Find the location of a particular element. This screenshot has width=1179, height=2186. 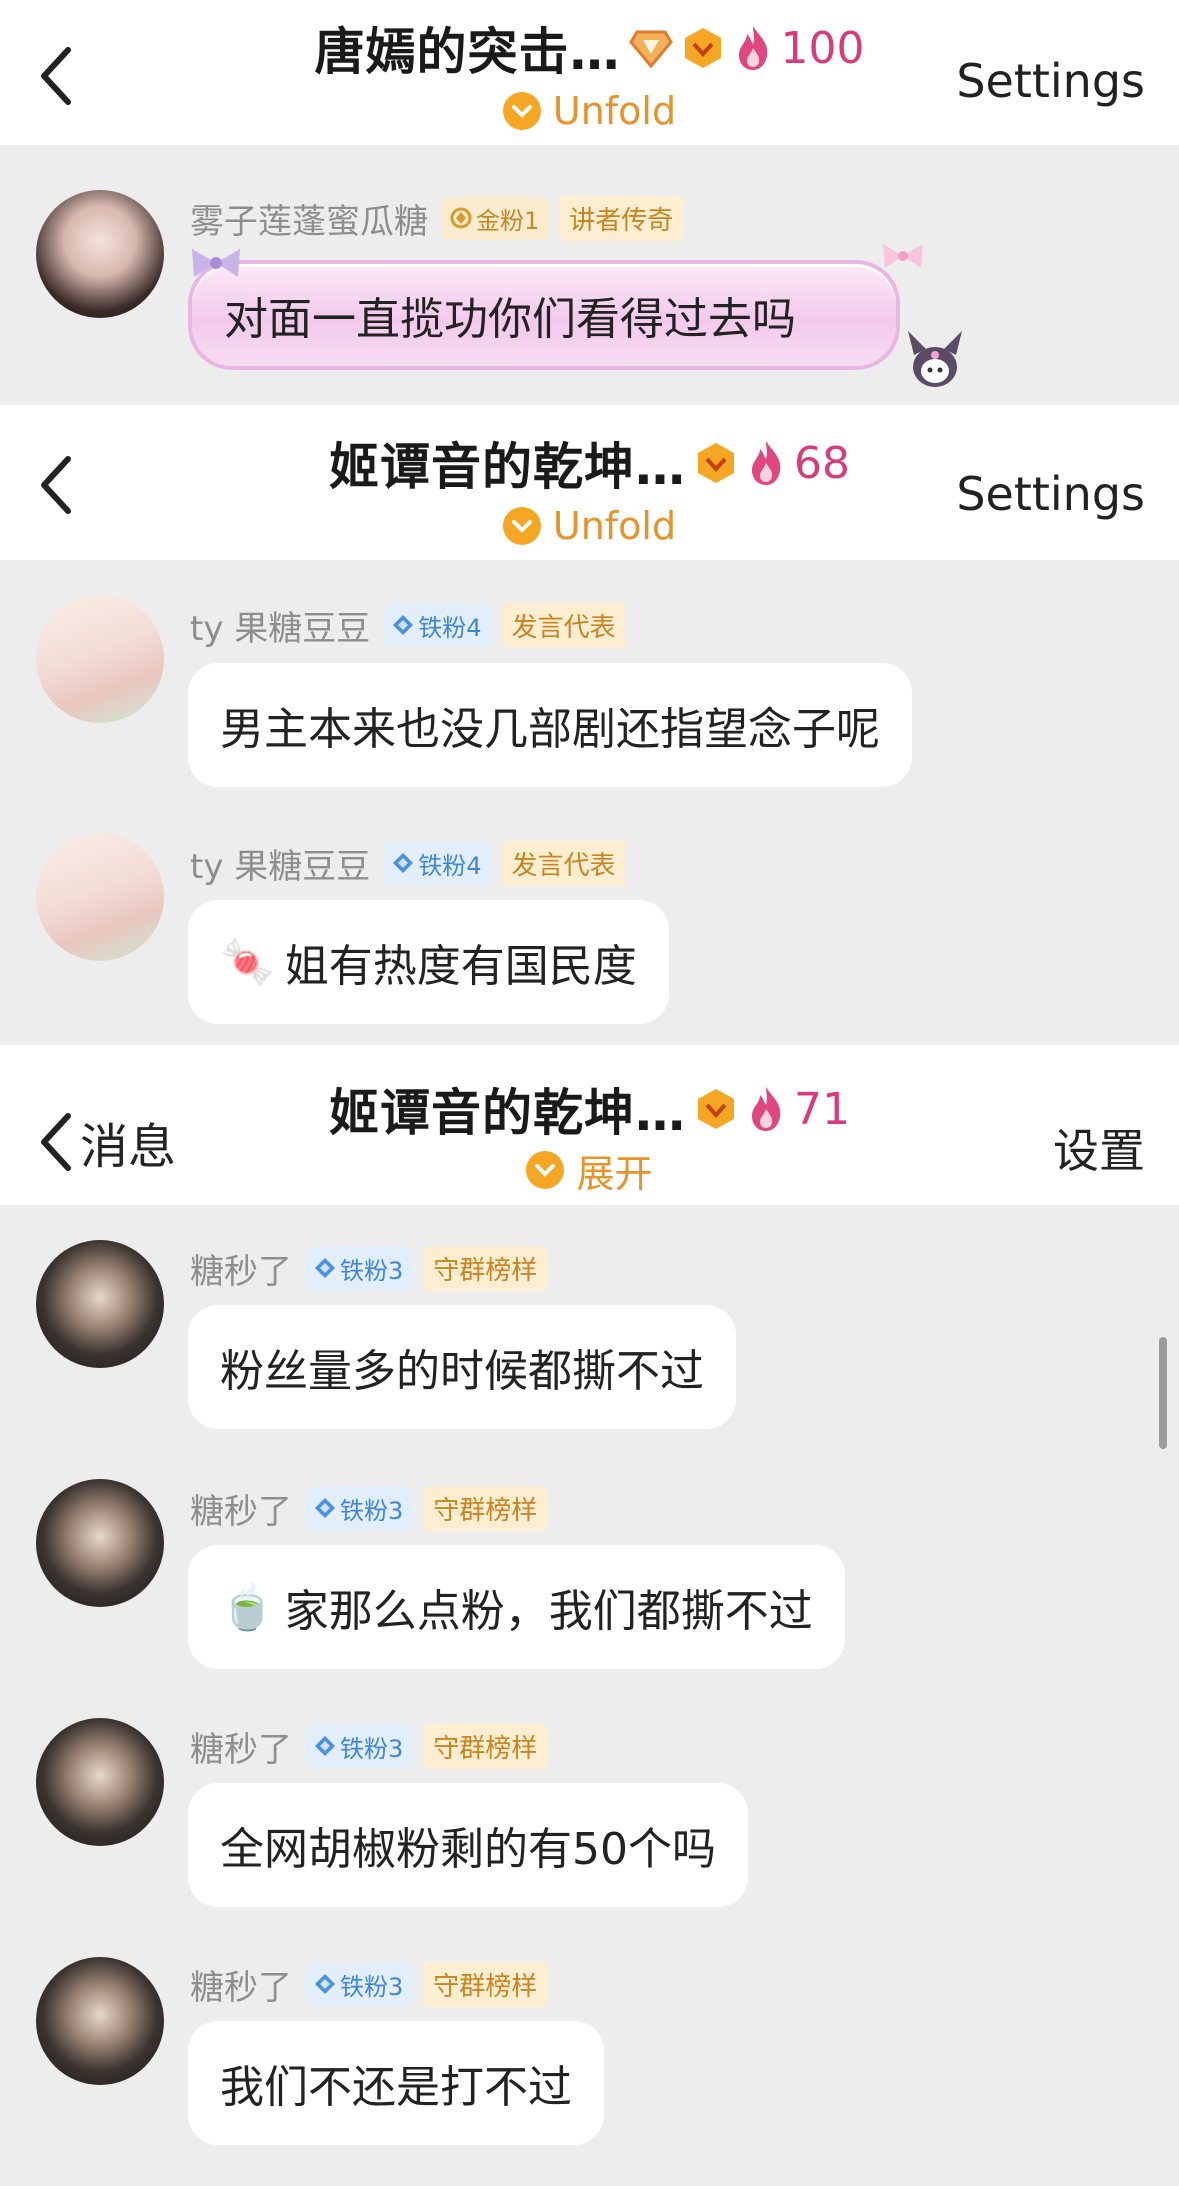

chat-header: 消息 姬谭音的乾坤… 71 展开 设置 is located at coordinates (589, 1125).